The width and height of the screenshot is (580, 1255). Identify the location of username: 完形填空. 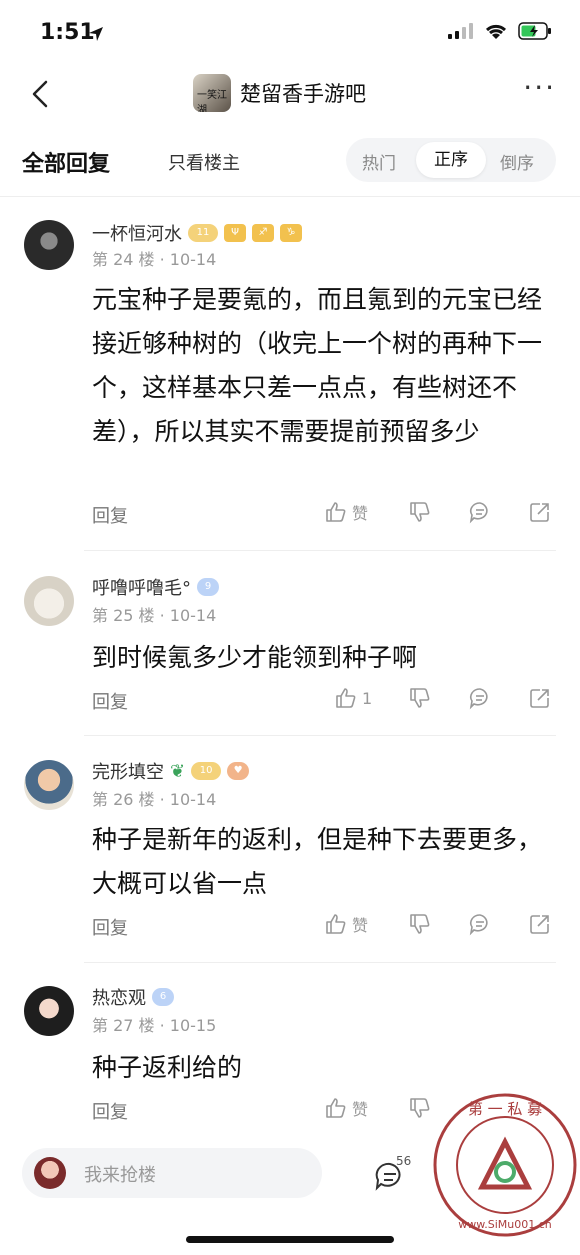
(128, 771).